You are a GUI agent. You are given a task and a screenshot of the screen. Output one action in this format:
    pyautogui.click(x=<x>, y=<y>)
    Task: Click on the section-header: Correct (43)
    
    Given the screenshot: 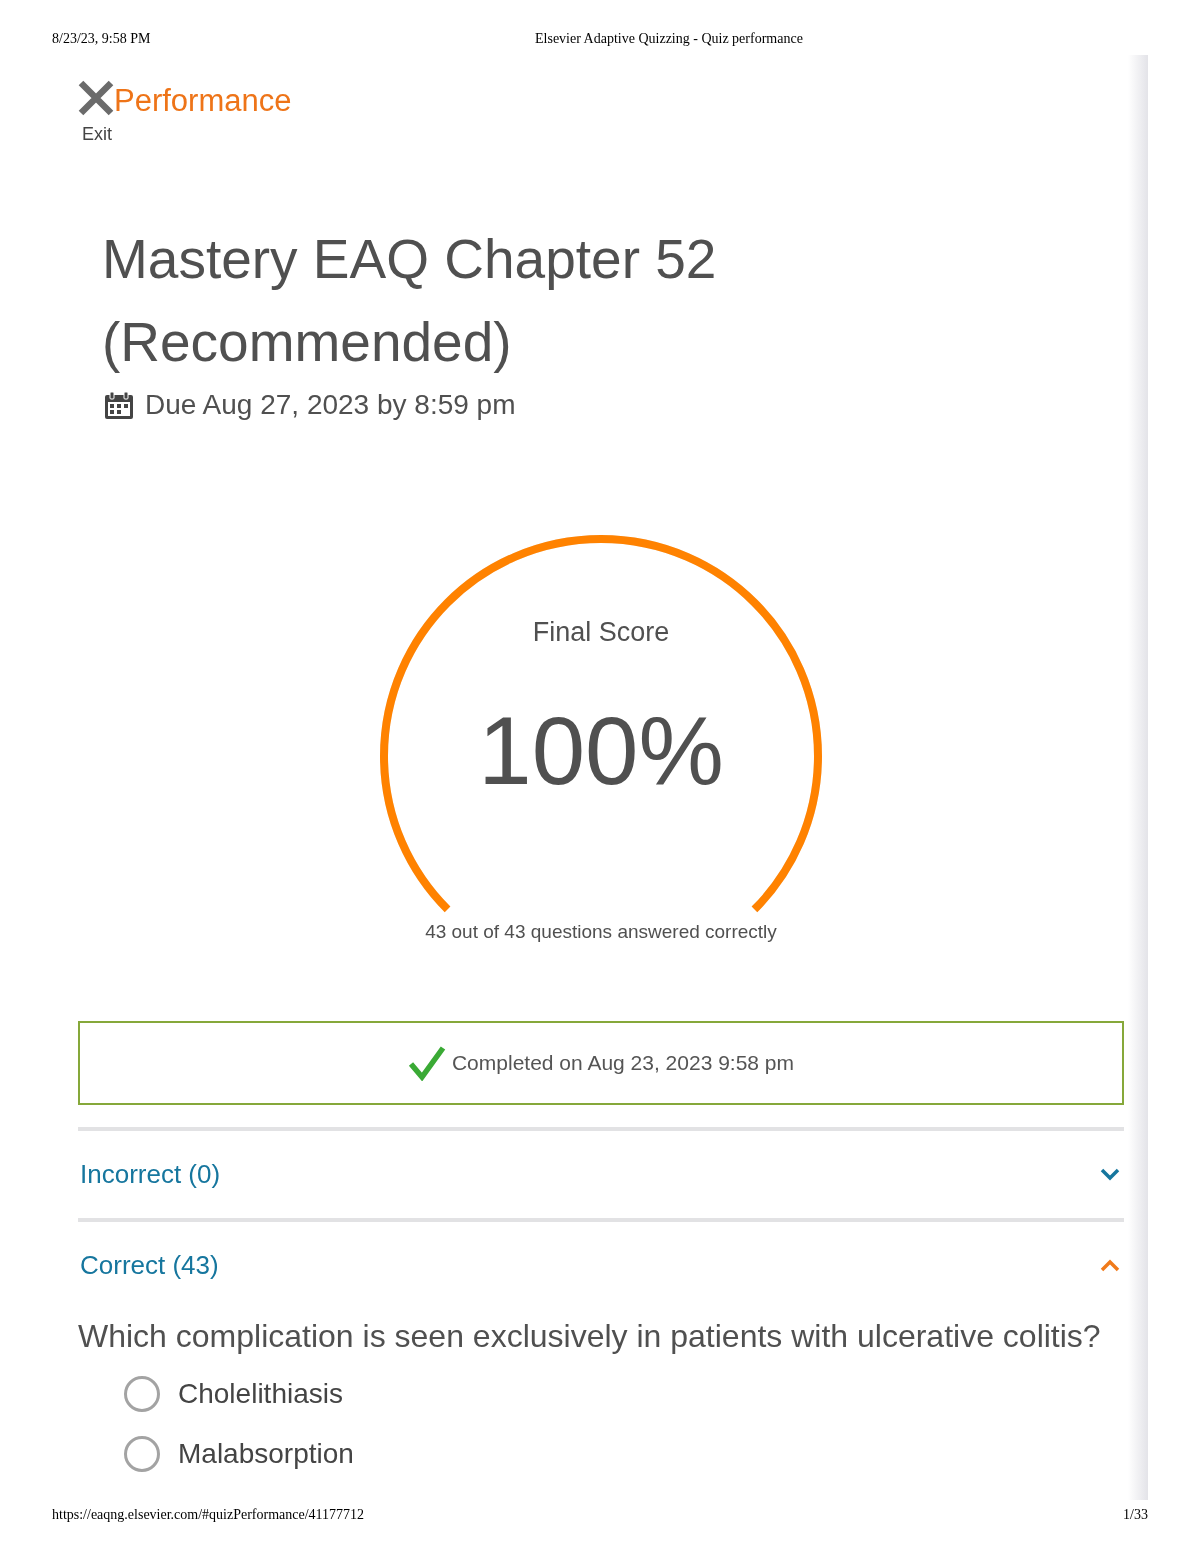 What is the action you would take?
    pyautogui.click(x=601, y=1265)
    